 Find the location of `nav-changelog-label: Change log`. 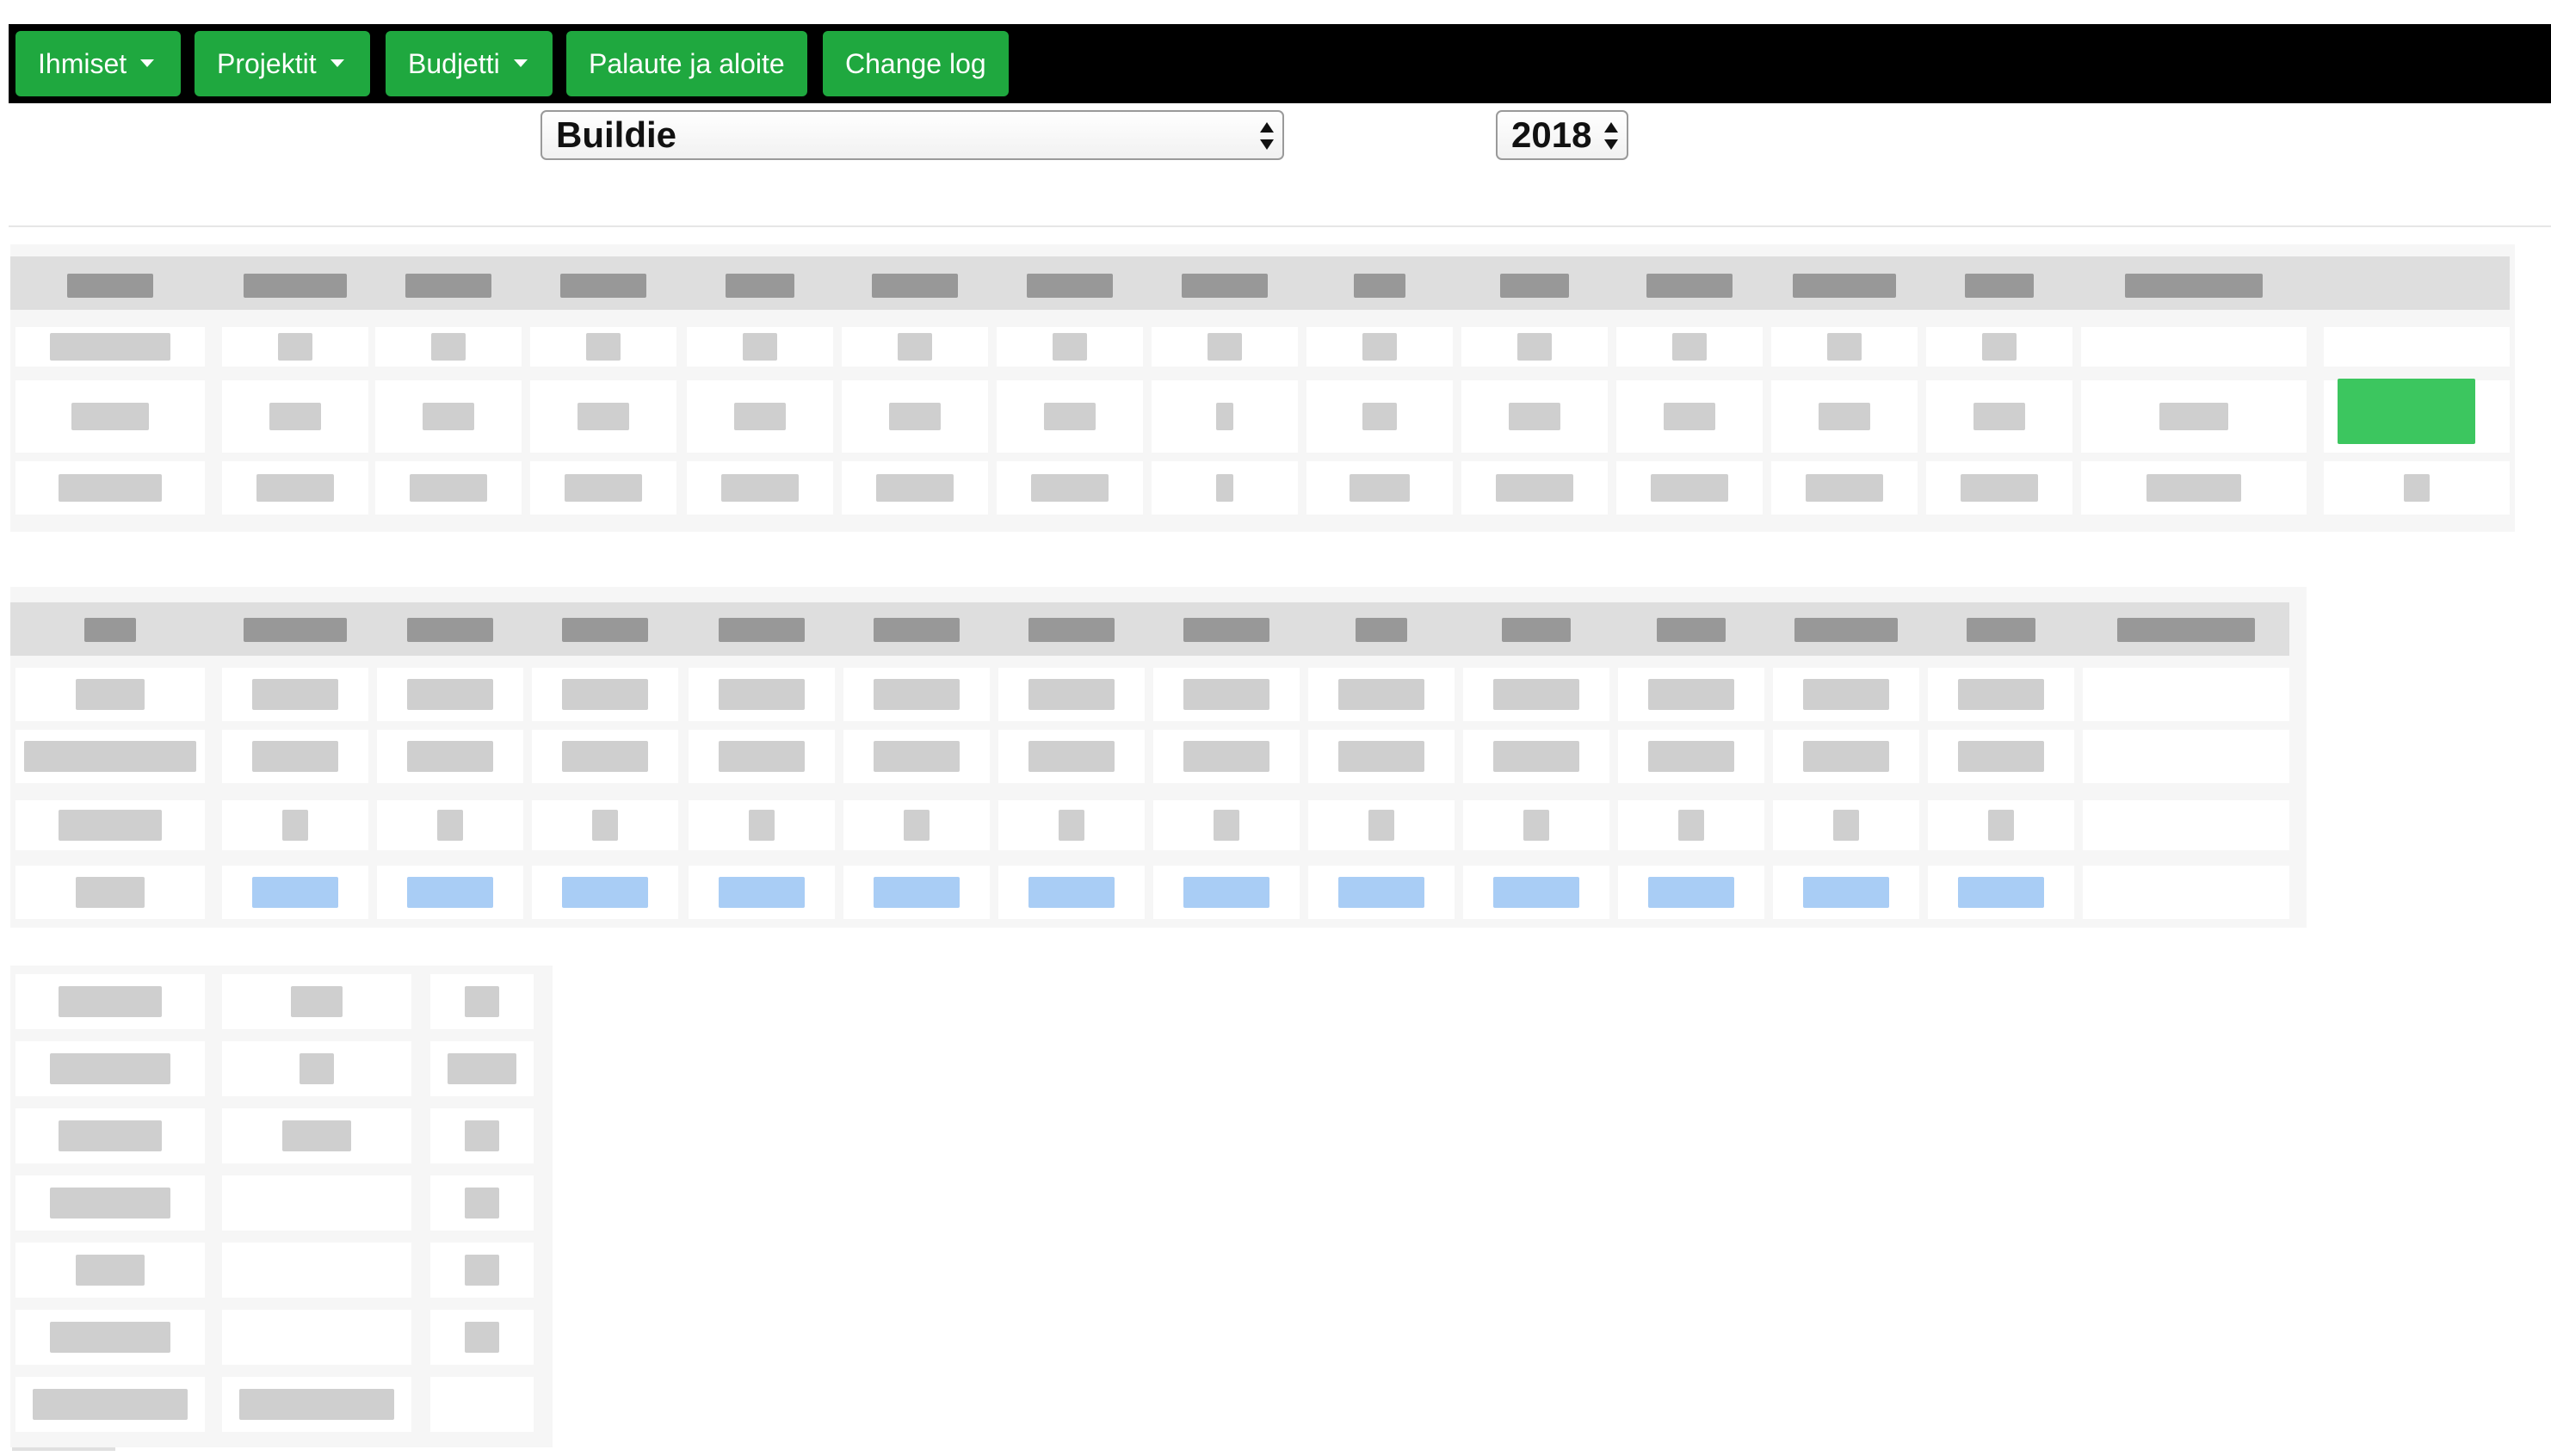

nav-changelog-label: Change log is located at coordinates (916, 64).